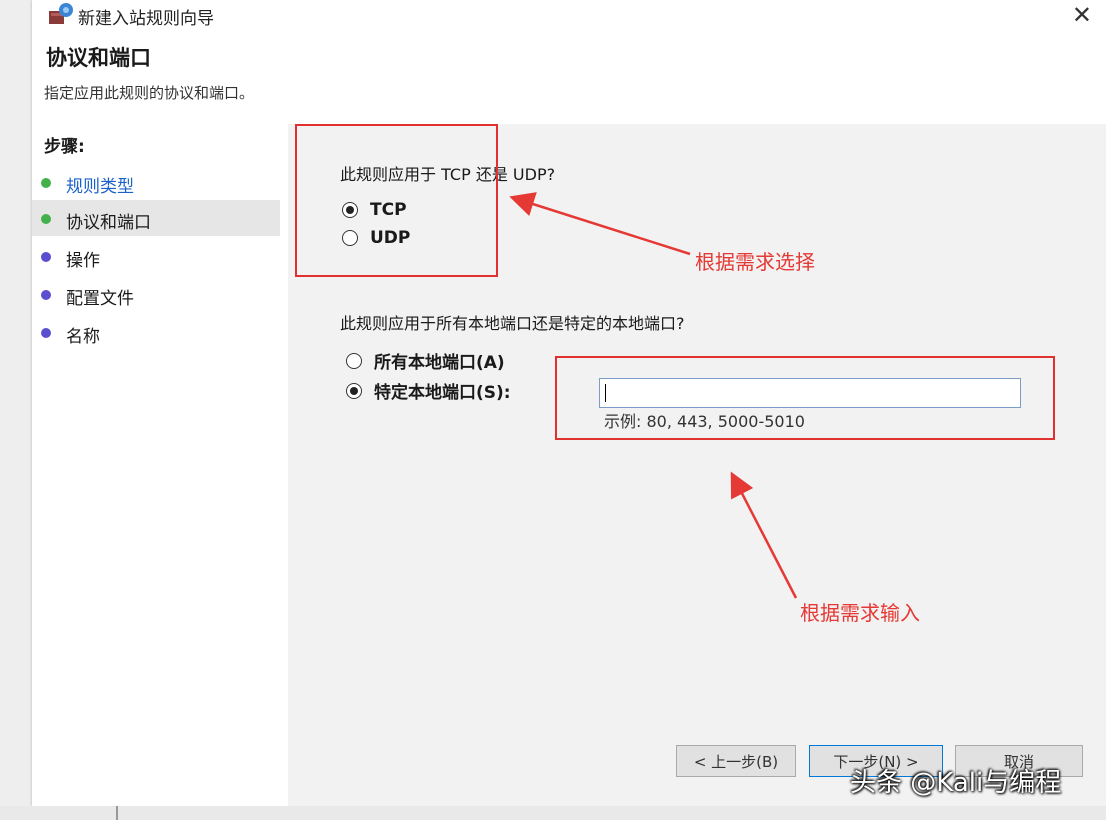 This screenshot has height=820, width=1106. I want to click on wizard-header: 协议和端口 指定应用此规则的协议和端口。, so click(569, 77).